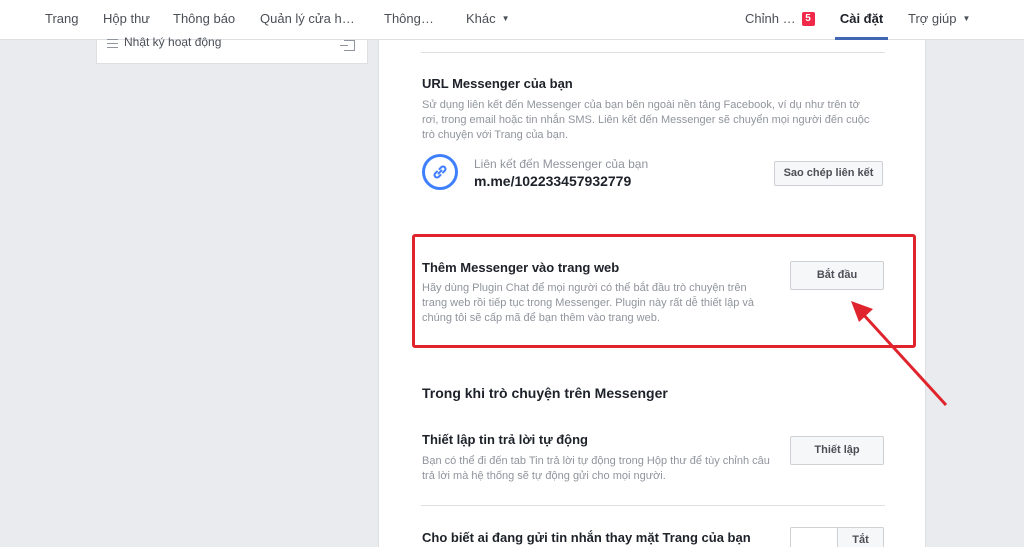 The height and width of the screenshot is (547, 1024). I want to click on nav-item-help-label: Trợ giúp, so click(932, 18).